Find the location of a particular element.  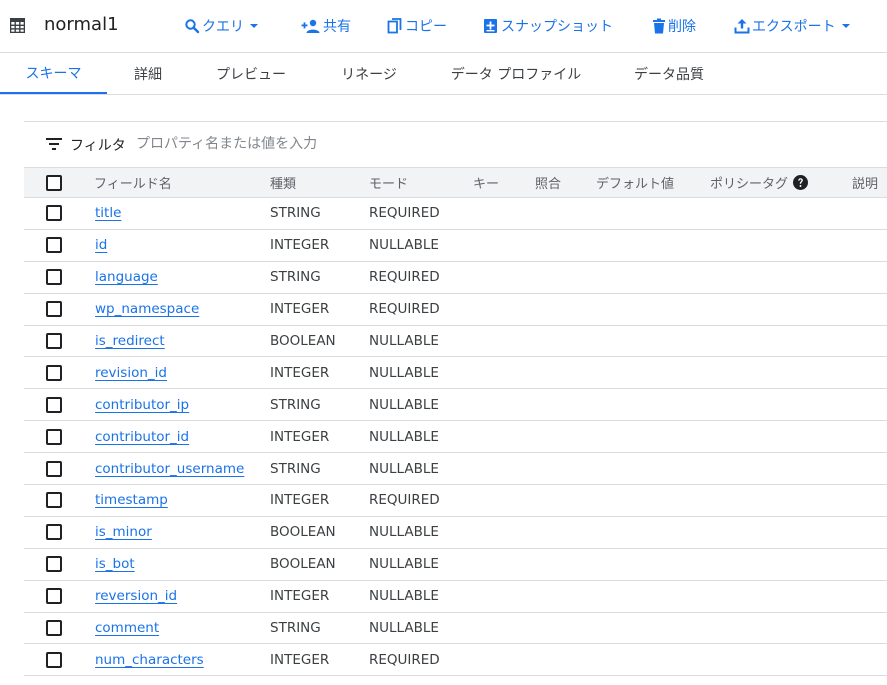

table-row: revision_id INTEGER NULLABLE is located at coordinates (455, 373).